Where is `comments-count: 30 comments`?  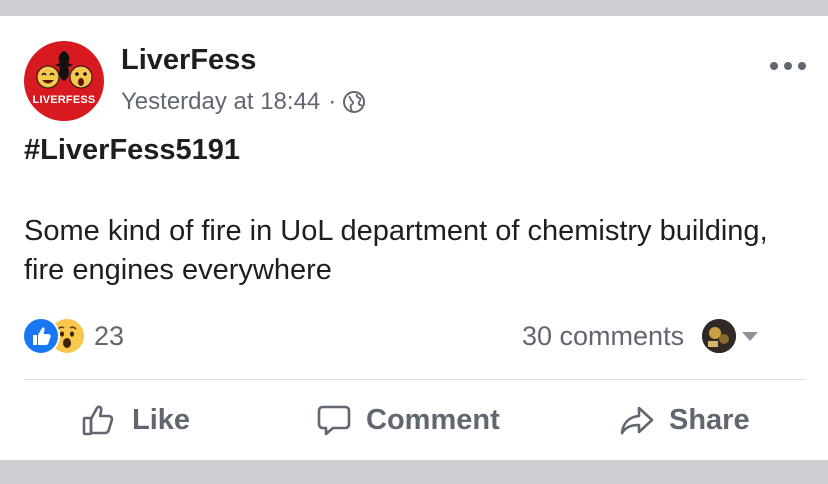
comments-count: 30 comments is located at coordinates (603, 336).